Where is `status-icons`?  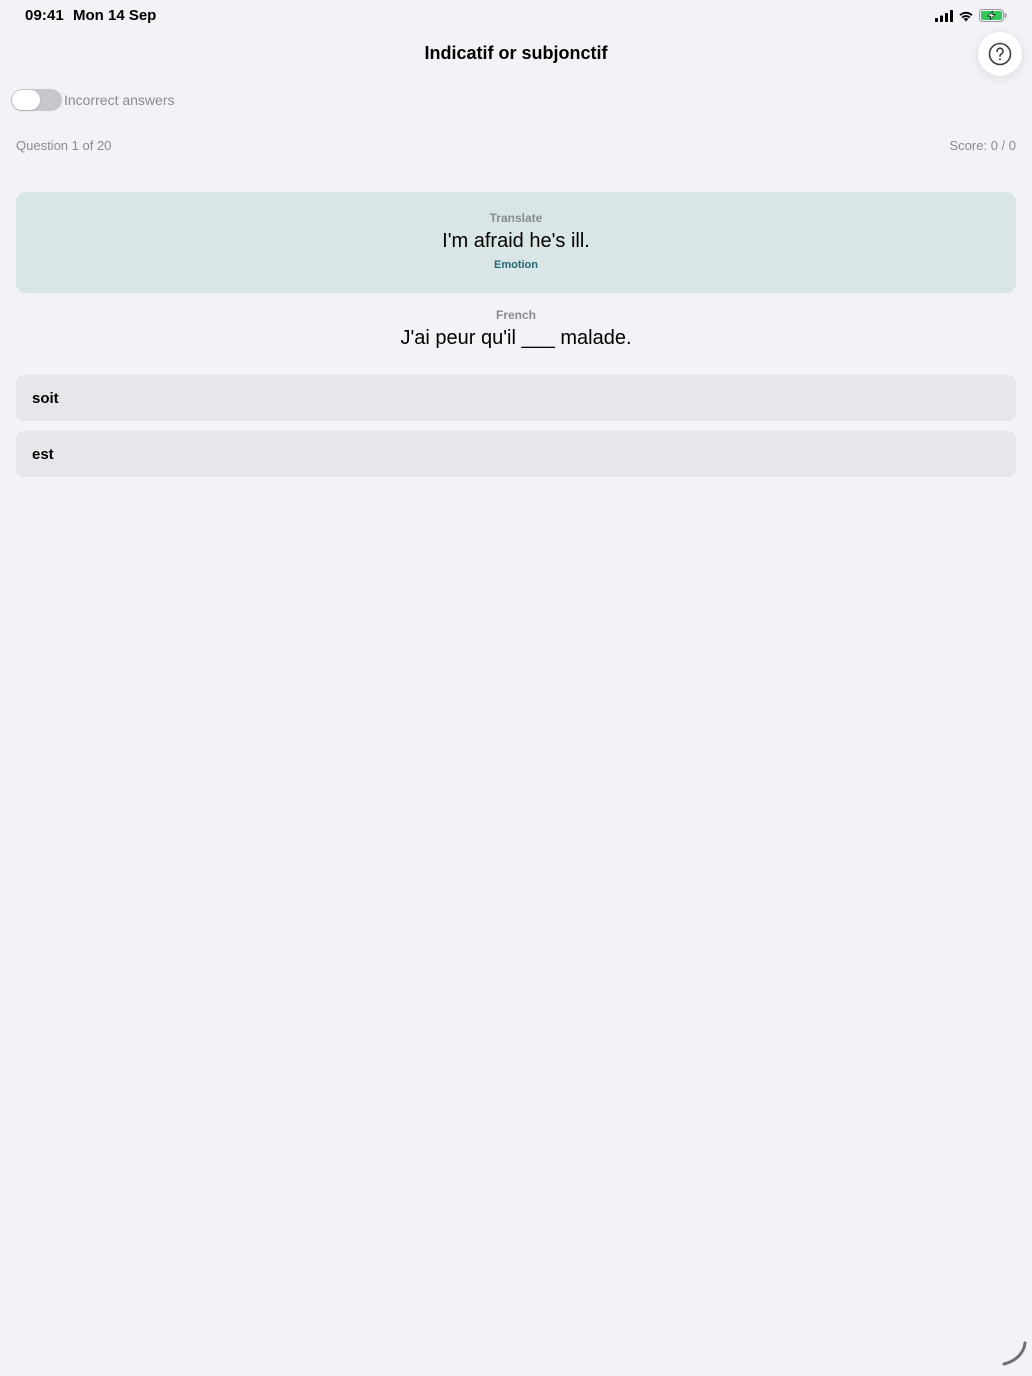
status-icons is located at coordinates (971, 15).